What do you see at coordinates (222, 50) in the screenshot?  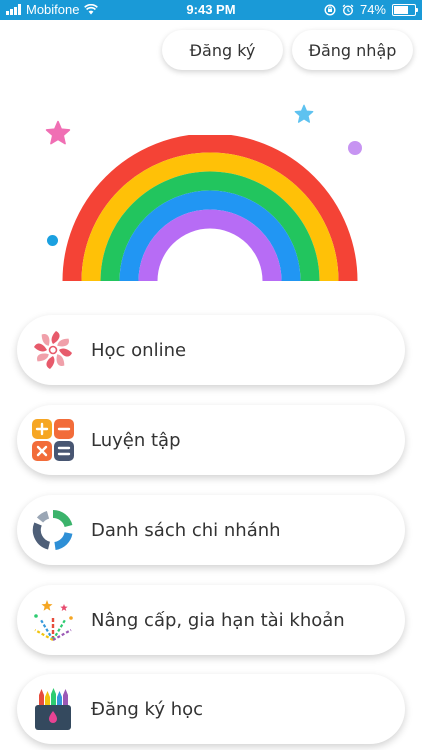 I see `register-button: Đăng ký` at bounding box center [222, 50].